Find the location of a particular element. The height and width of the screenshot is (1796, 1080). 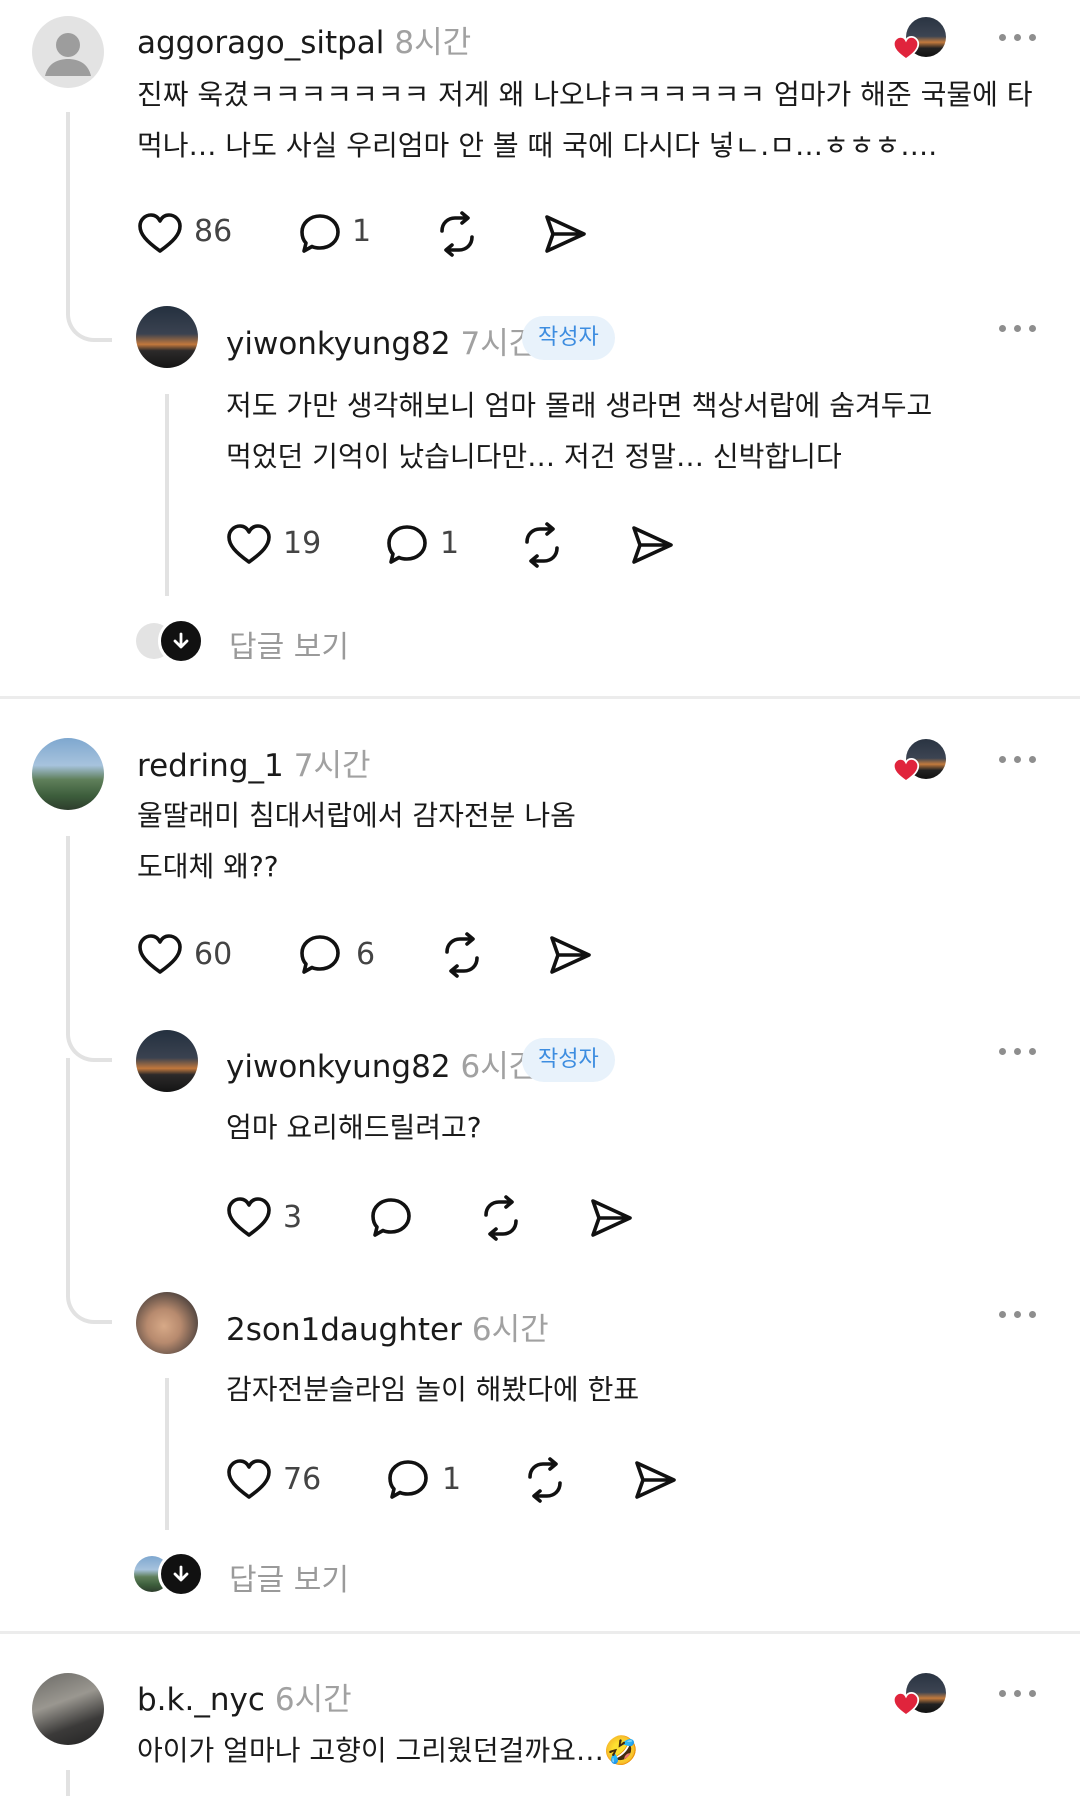

comment-text: 울딸래미 침대서랍에서 감자전분 나옴 도대체 왜?? is located at coordinates (356, 841).